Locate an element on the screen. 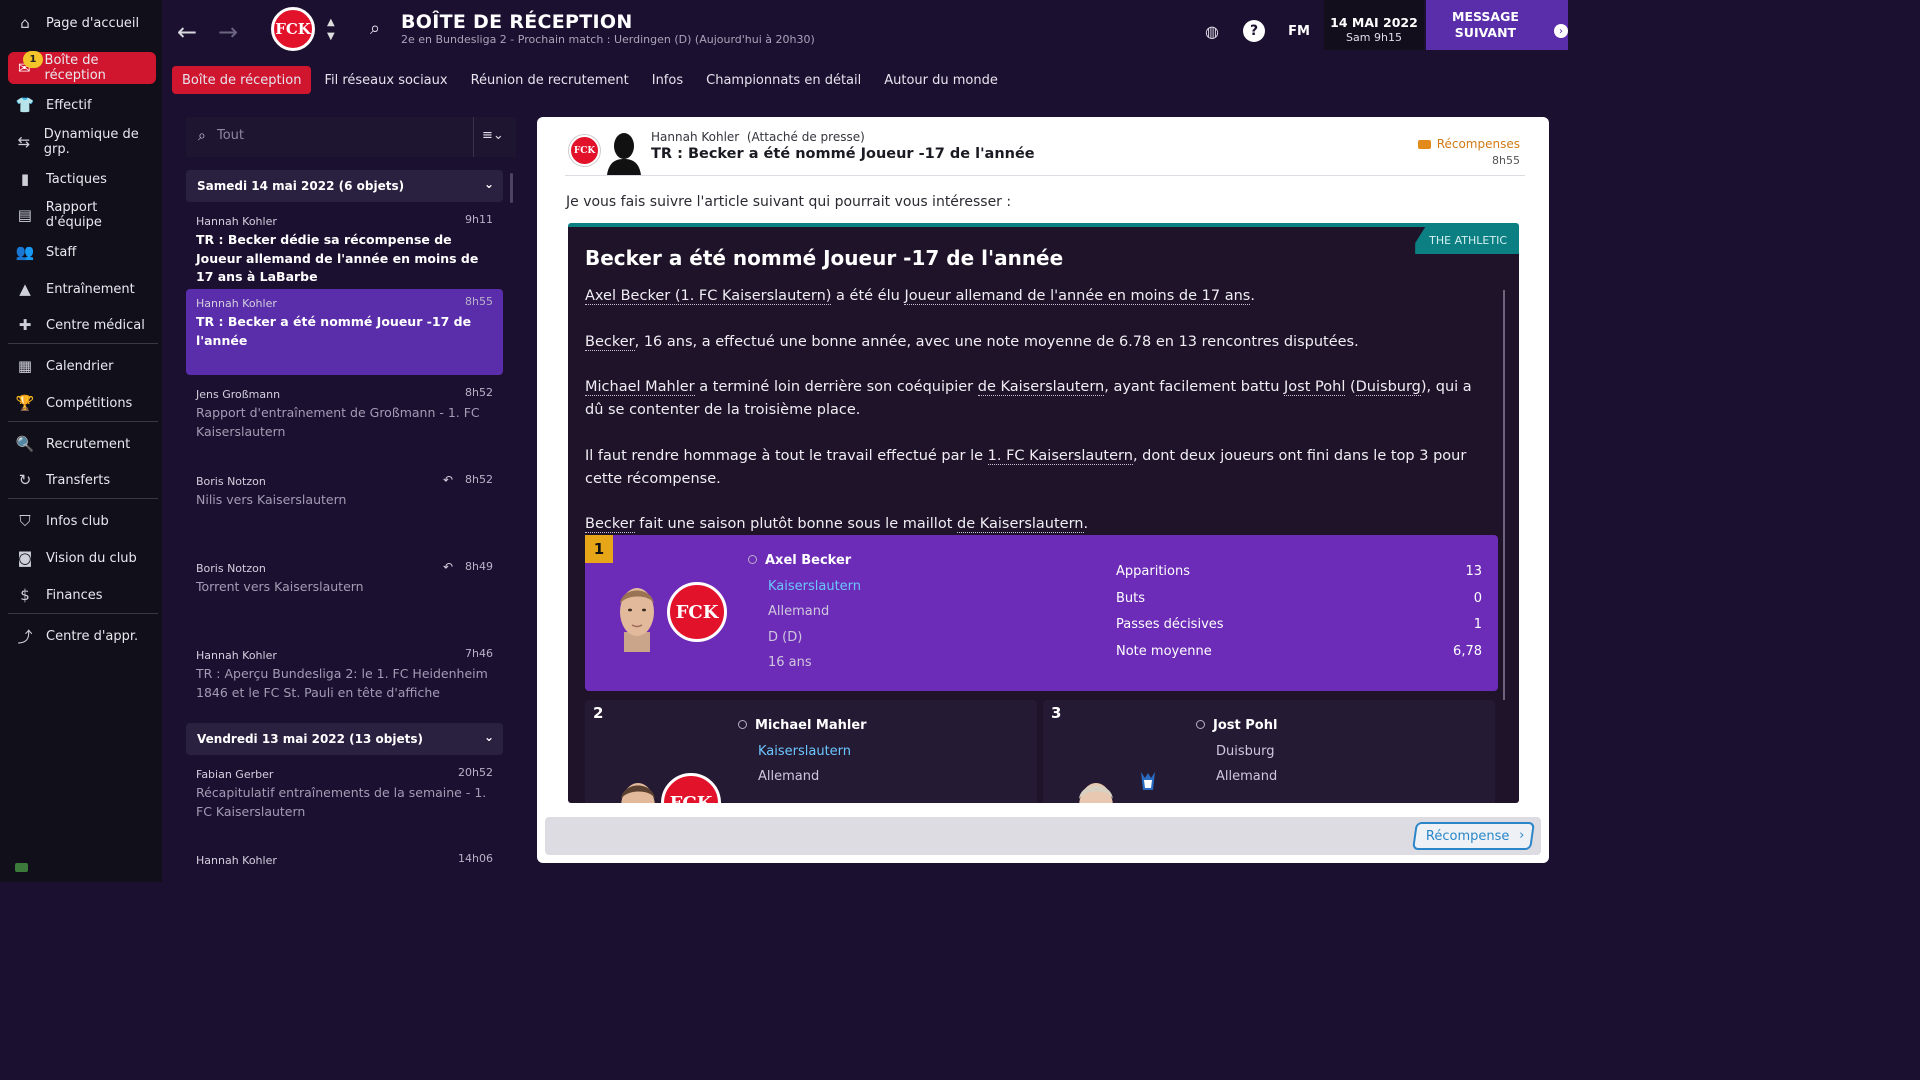 Image resolution: width=1920 pixels, height=1080 pixels. tab-scouting-meeting: Réunion de recrutement is located at coordinates (550, 80).